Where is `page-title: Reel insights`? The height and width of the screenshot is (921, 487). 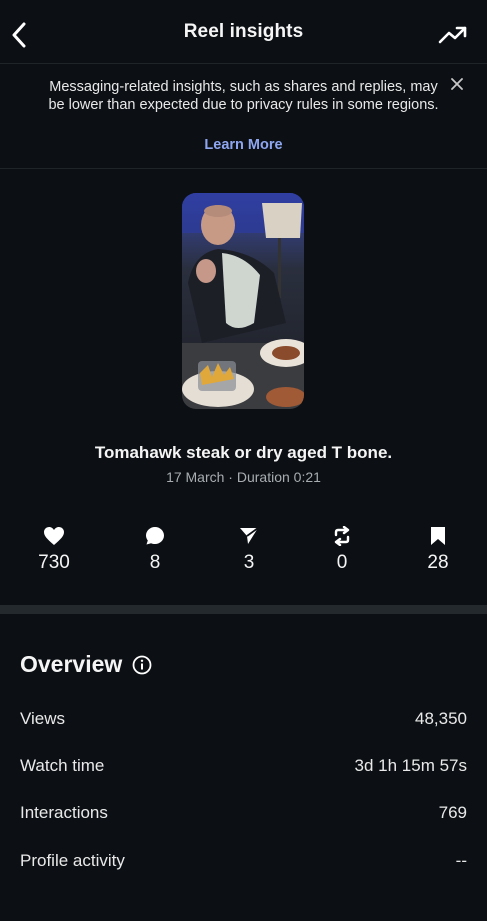 page-title: Reel insights is located at coordinates (243, 31).